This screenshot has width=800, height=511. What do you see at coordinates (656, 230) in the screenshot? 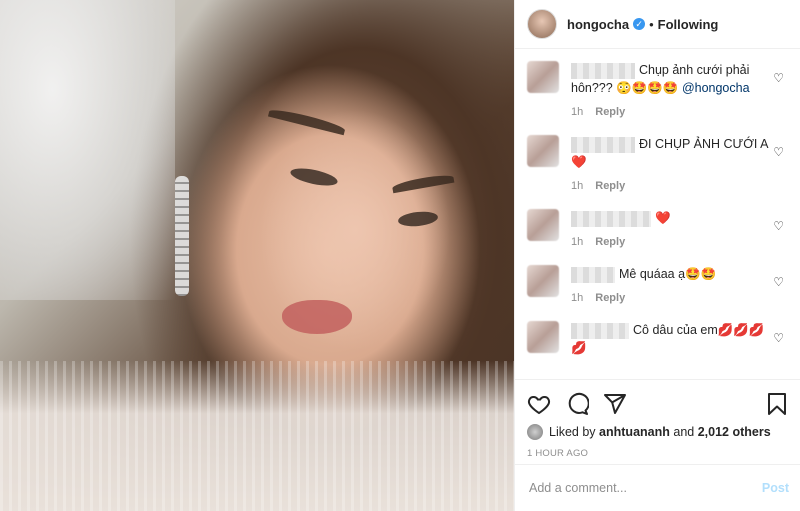
I see `comment-item: ❤️ 1h Reply ♡` at bounding box center [656, 230].